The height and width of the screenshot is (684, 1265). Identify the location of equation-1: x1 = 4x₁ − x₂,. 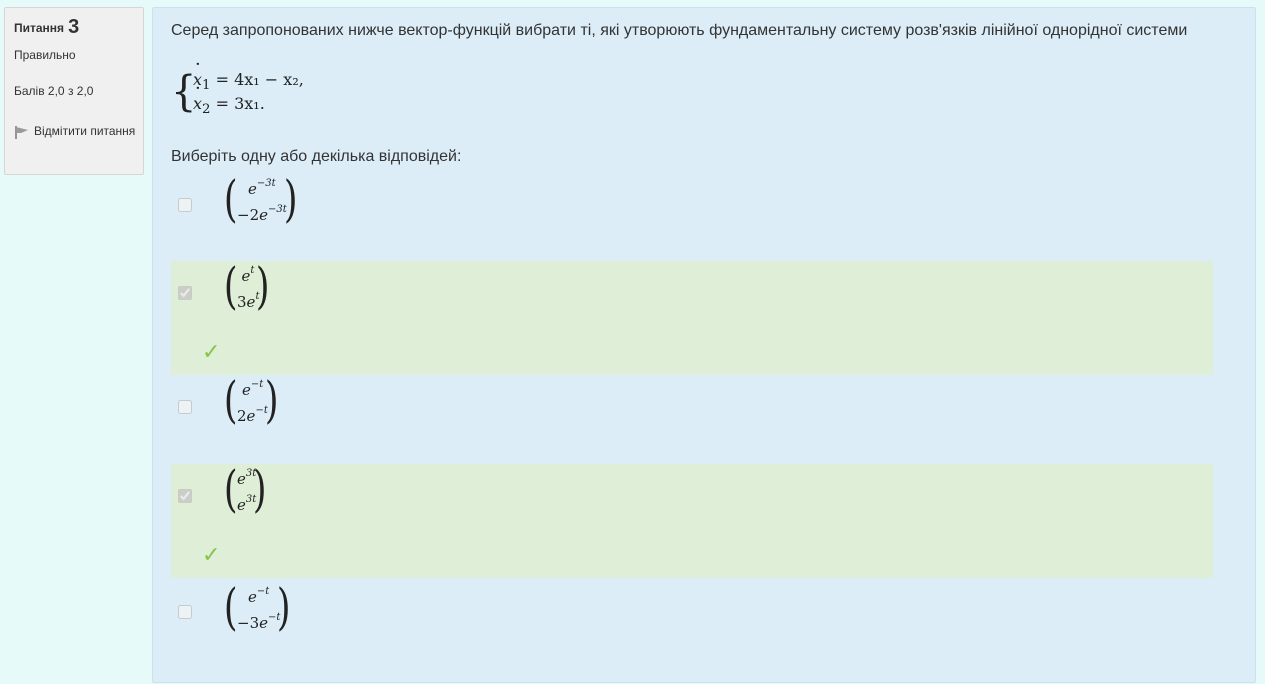
(248, 73).